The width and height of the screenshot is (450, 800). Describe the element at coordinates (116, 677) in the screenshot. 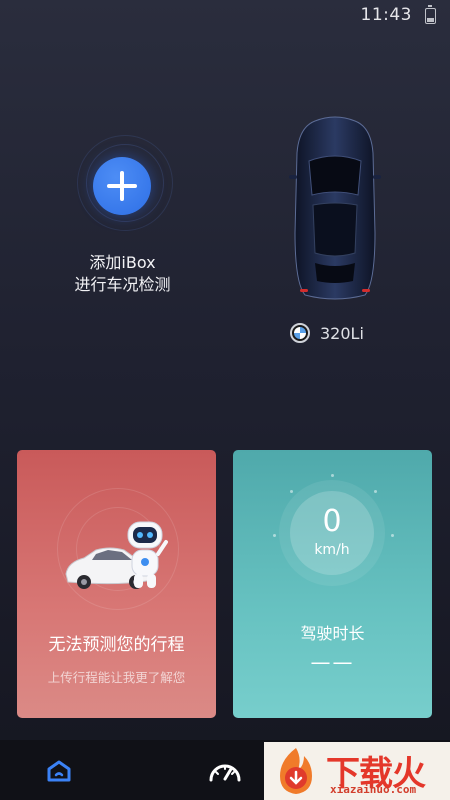

I see `trip-card-subtitle: 上传行程能让我更了解您` at that location.